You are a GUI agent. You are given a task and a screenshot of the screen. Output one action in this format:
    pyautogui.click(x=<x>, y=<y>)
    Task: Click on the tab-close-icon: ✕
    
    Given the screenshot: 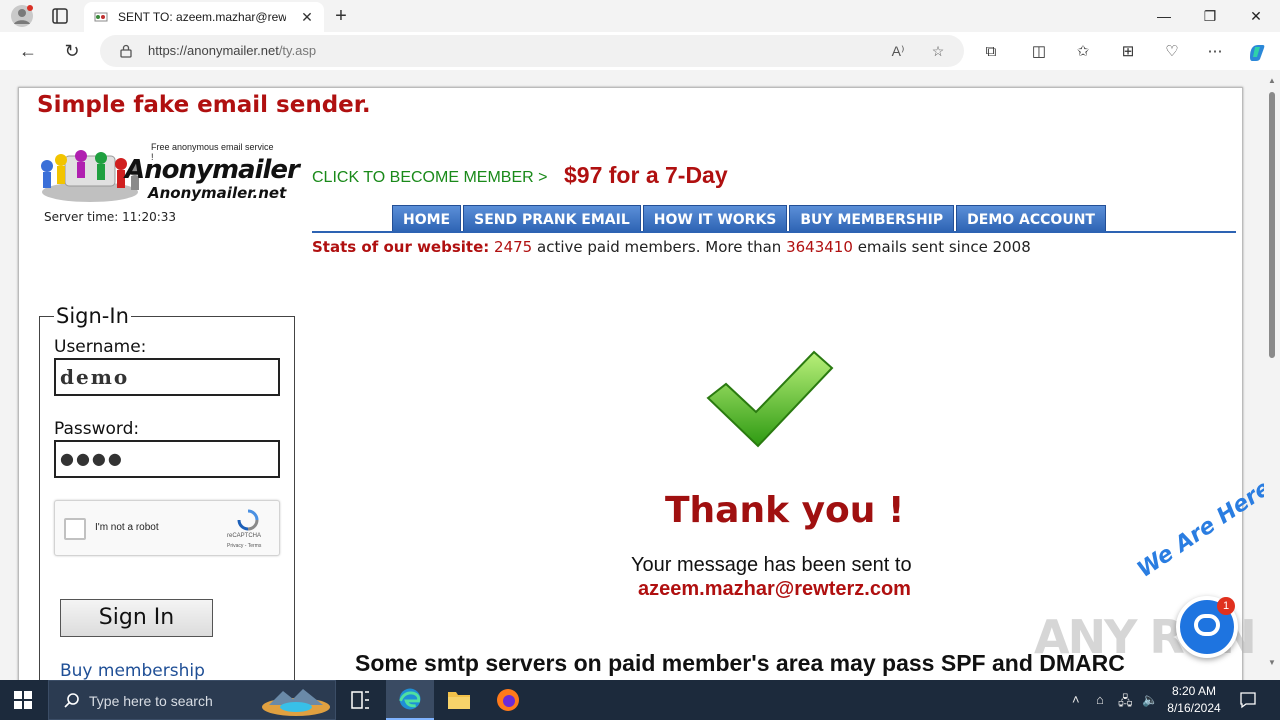 What is the action you would take?
    pyautogui.click(x=307, y=17)
    